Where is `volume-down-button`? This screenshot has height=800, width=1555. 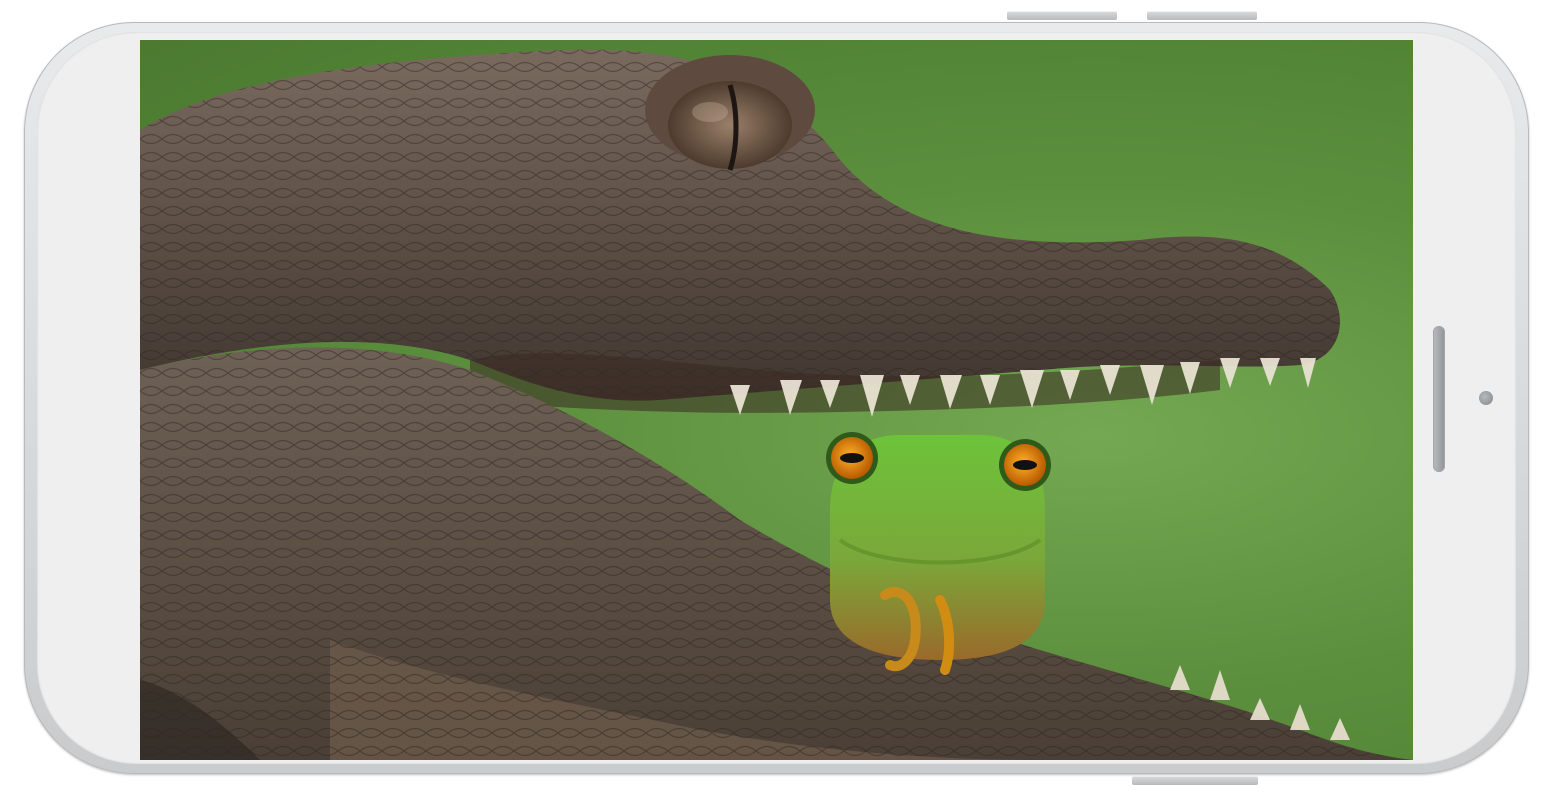 volume-down-button is located at coordinates (1202, 15).